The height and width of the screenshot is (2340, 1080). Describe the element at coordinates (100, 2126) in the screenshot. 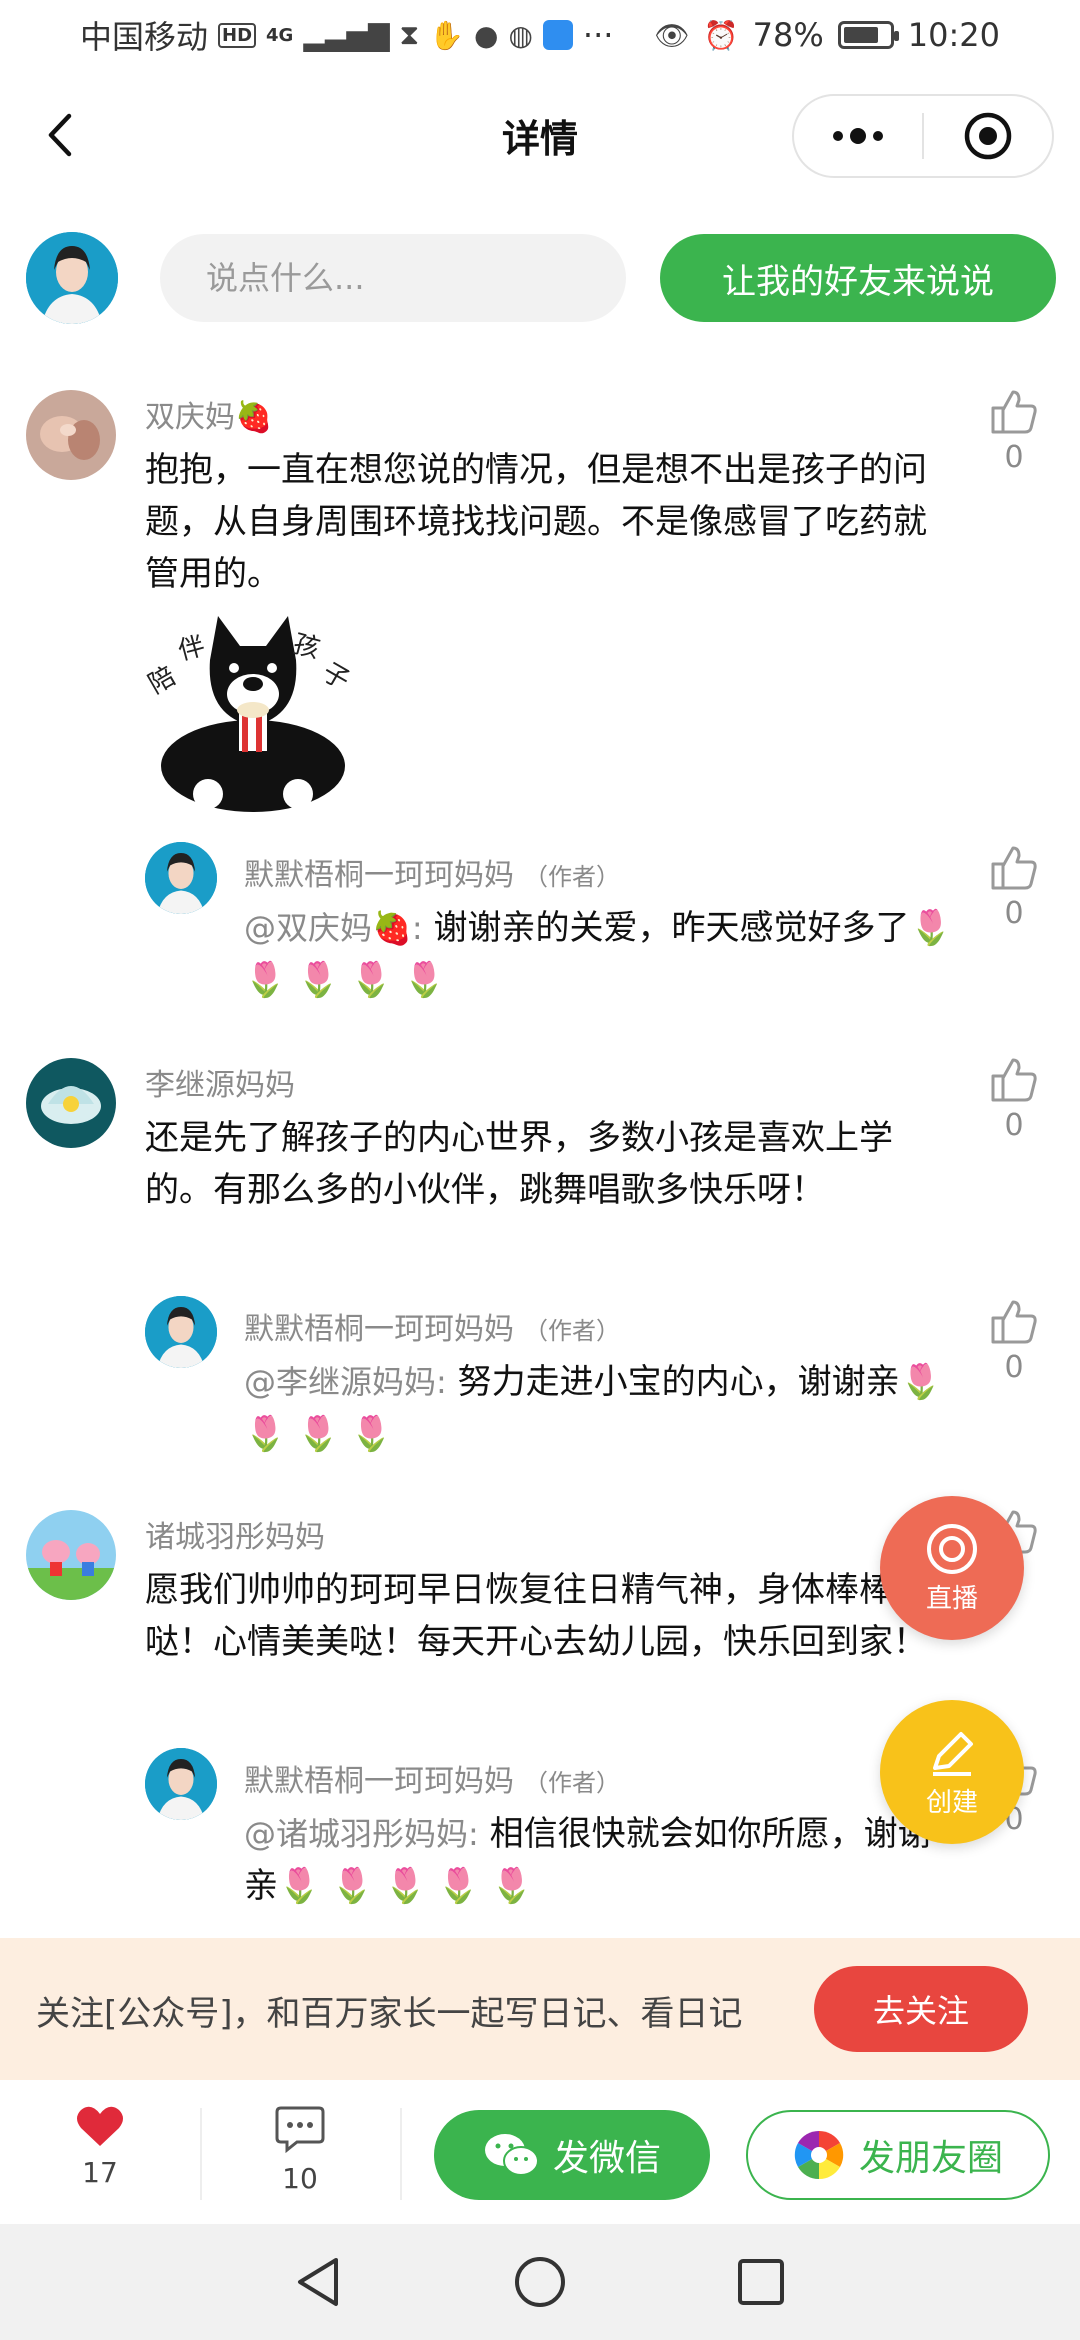

I see `heart-icon` at that location.